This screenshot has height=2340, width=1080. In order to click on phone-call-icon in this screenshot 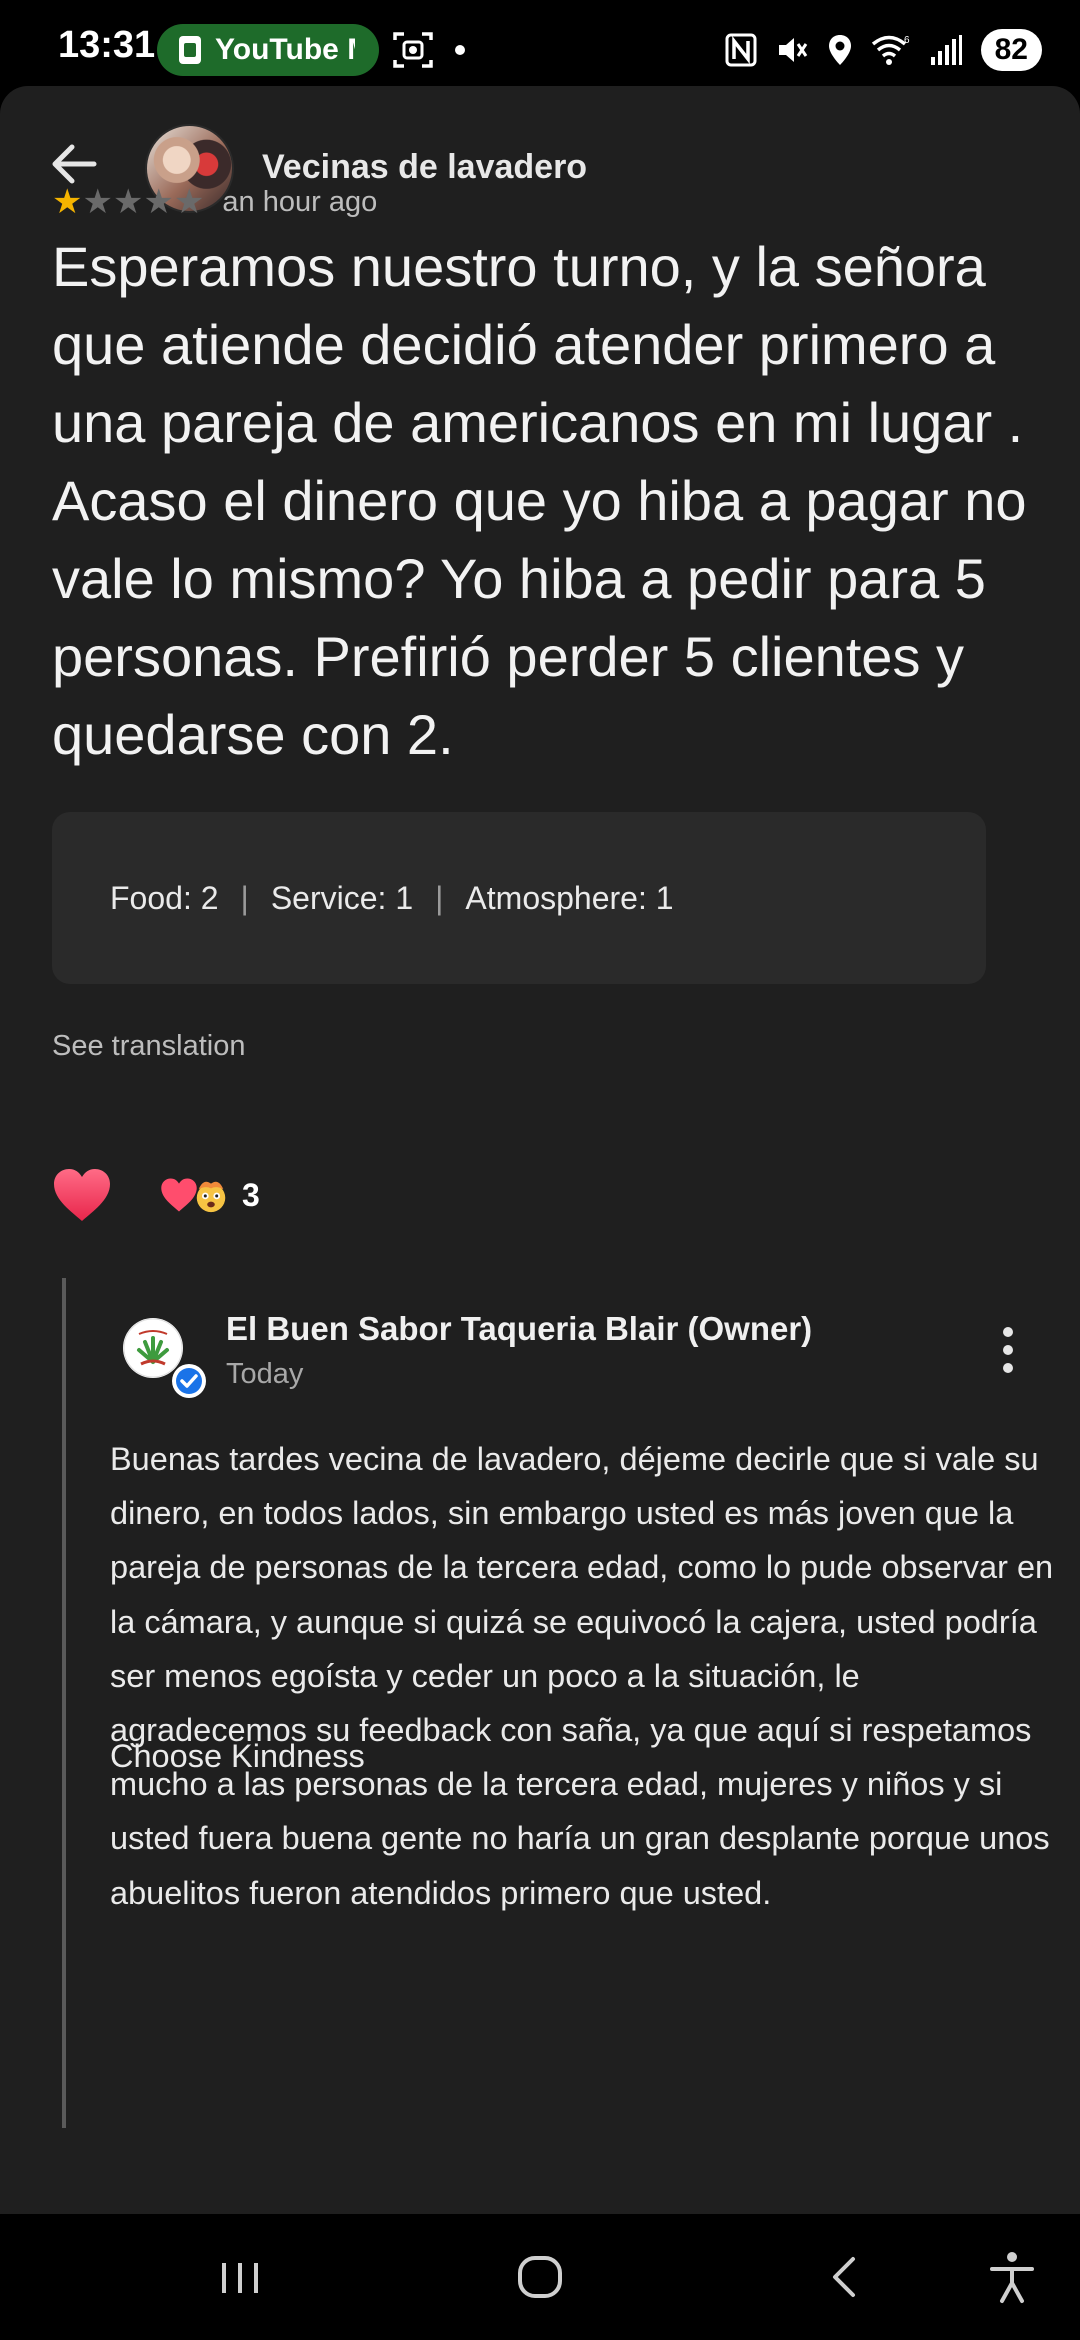, I will do `click(190, 50)`.